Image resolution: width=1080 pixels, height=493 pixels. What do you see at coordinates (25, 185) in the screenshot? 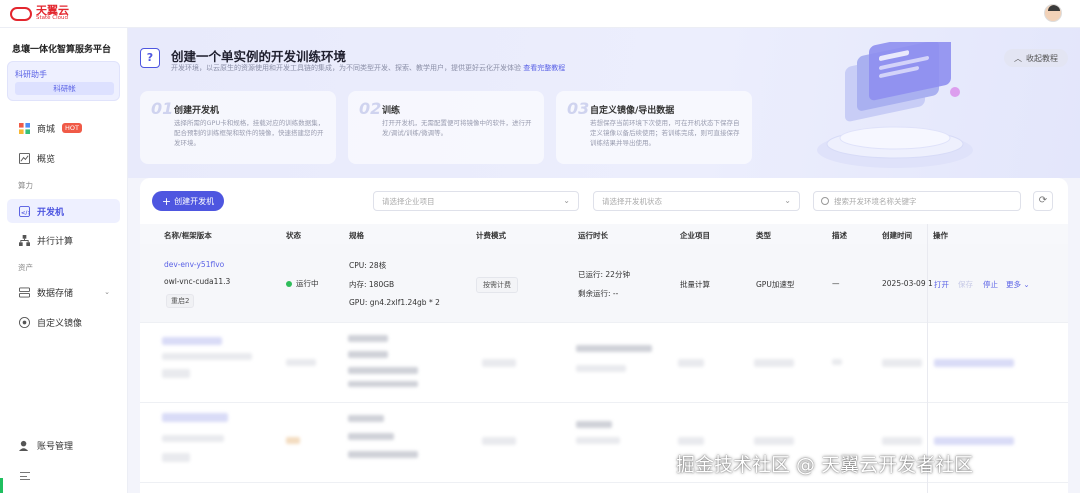
I see `section-compute: 算力` at bounding box center [25, 185].